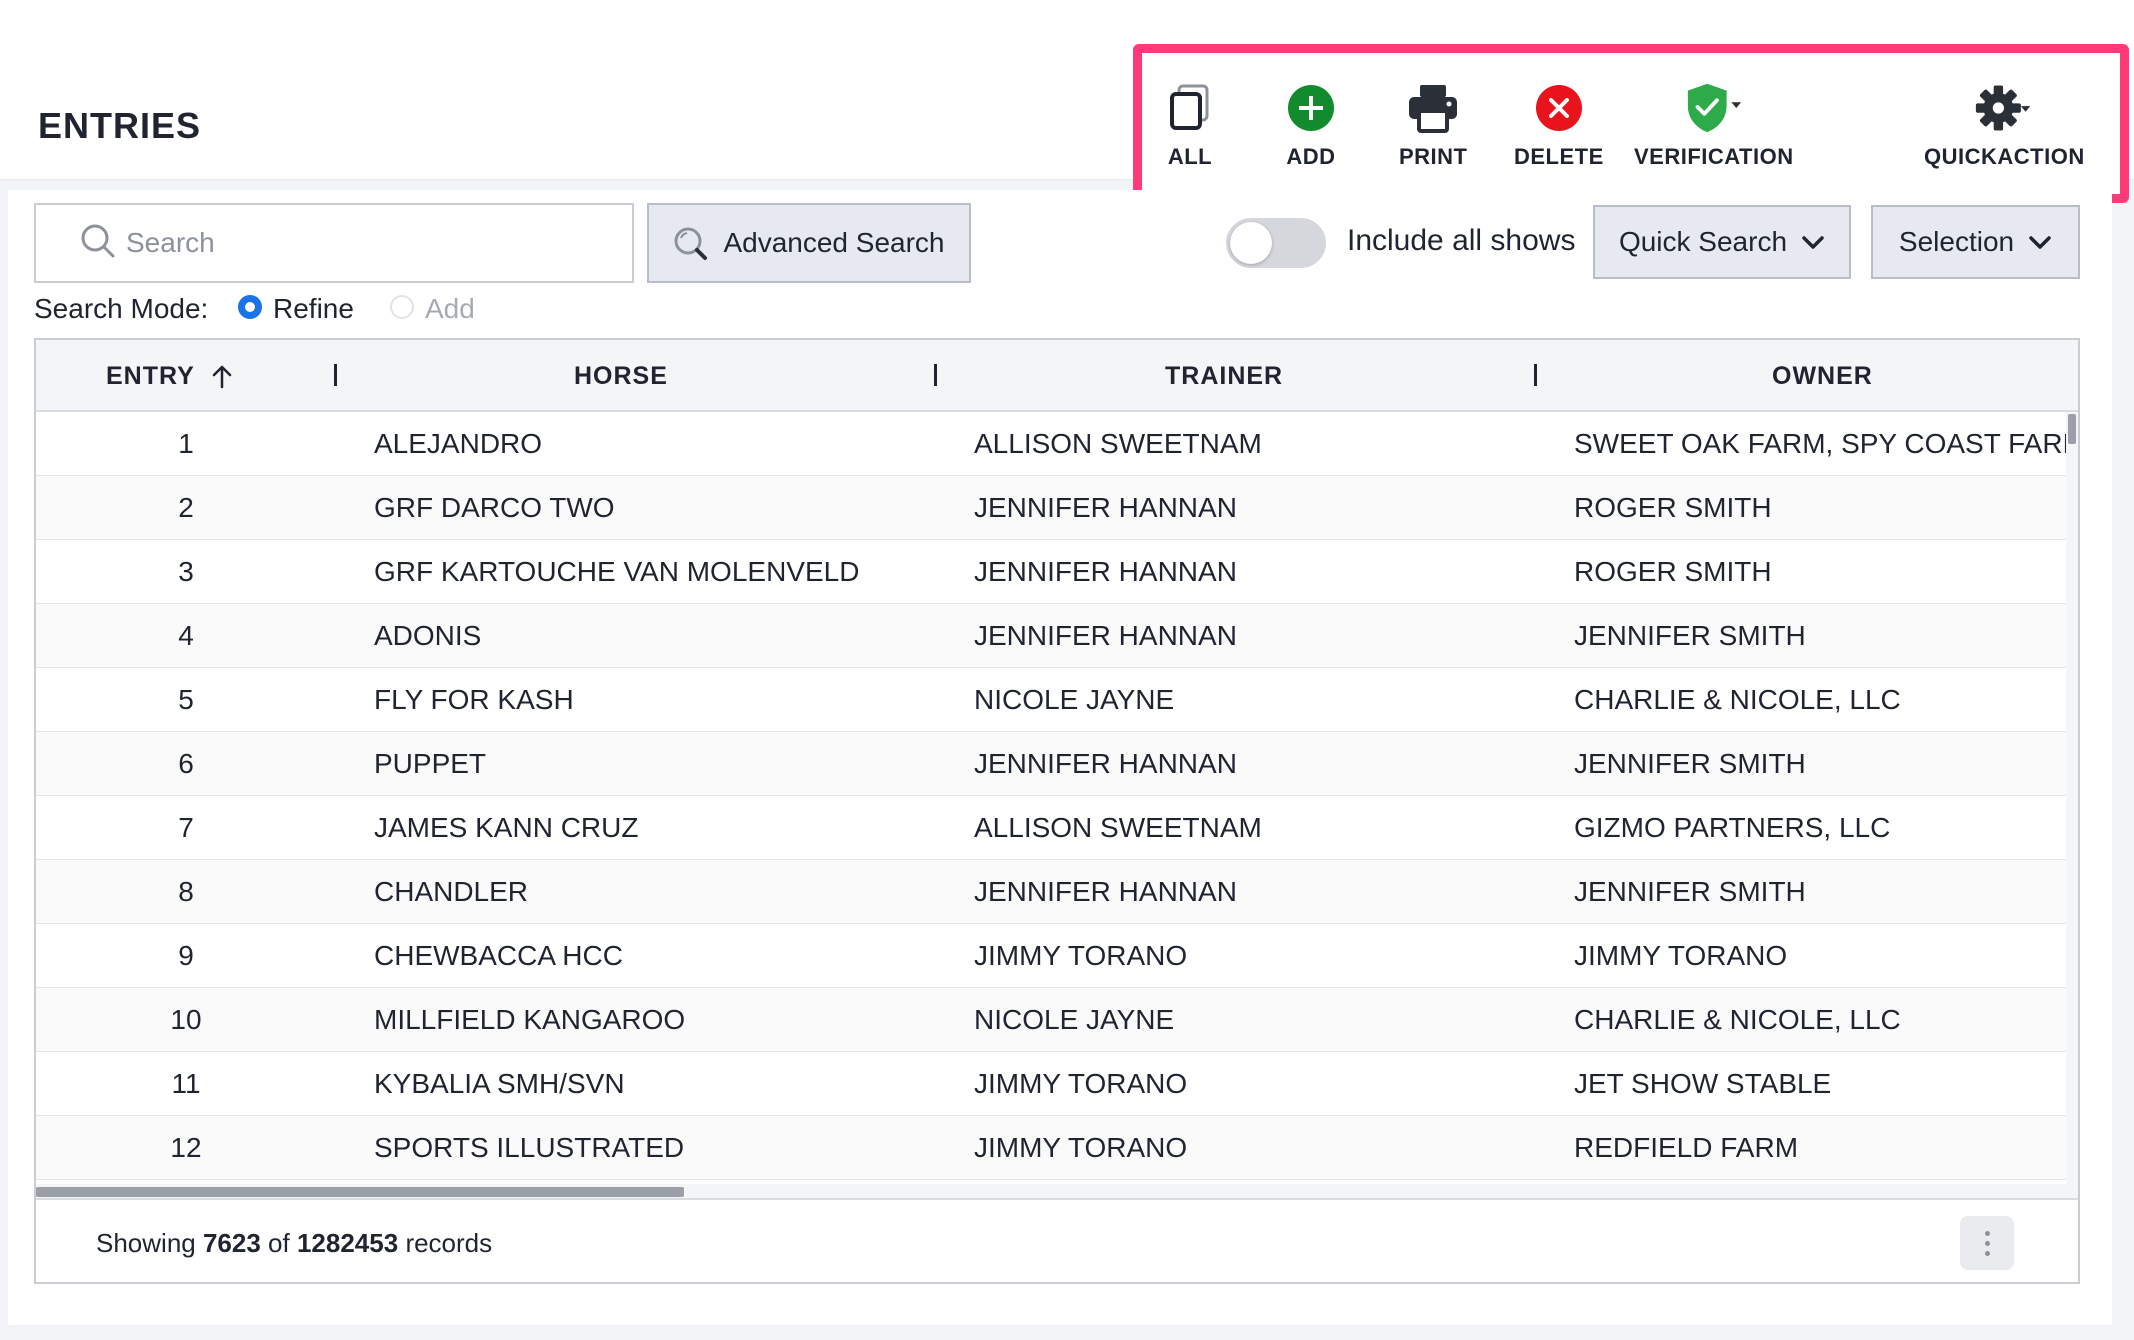 The height and width of the screenshot is (1340, 2134). What do you see at coordinates (1461, 240) in the screenshot?
I see `include-all-shows-label: Include all shows` at bounding box center [1461, 240].